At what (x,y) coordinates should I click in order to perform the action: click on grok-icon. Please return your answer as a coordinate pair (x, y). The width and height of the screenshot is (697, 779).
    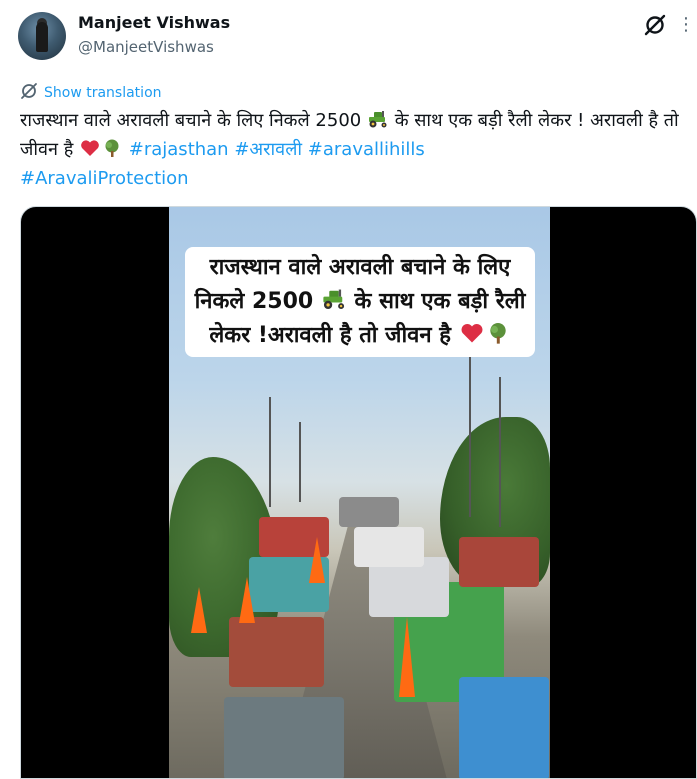
    Looking at the image, I should click on (655, 25).